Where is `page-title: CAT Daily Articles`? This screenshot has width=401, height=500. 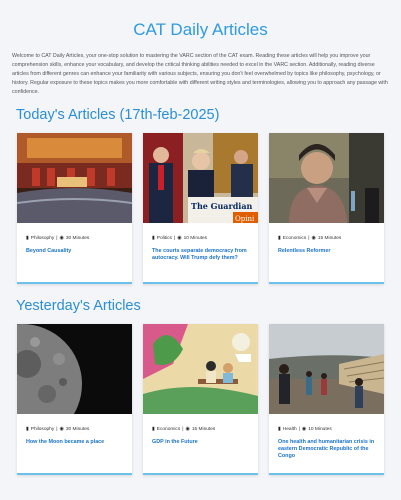
page-title: CAT Daily Articles is located at coordinates (200, 29).